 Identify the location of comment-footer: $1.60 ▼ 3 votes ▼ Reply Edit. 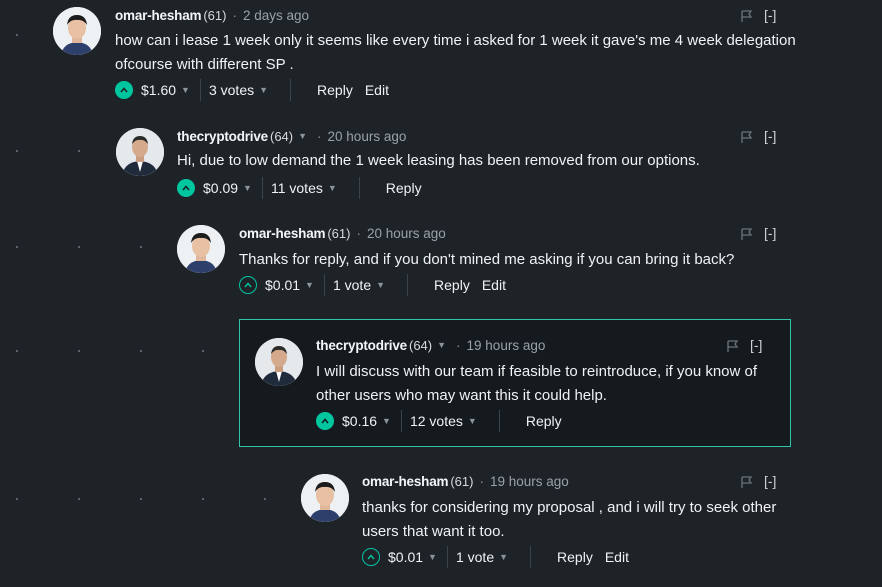
(252, 90).